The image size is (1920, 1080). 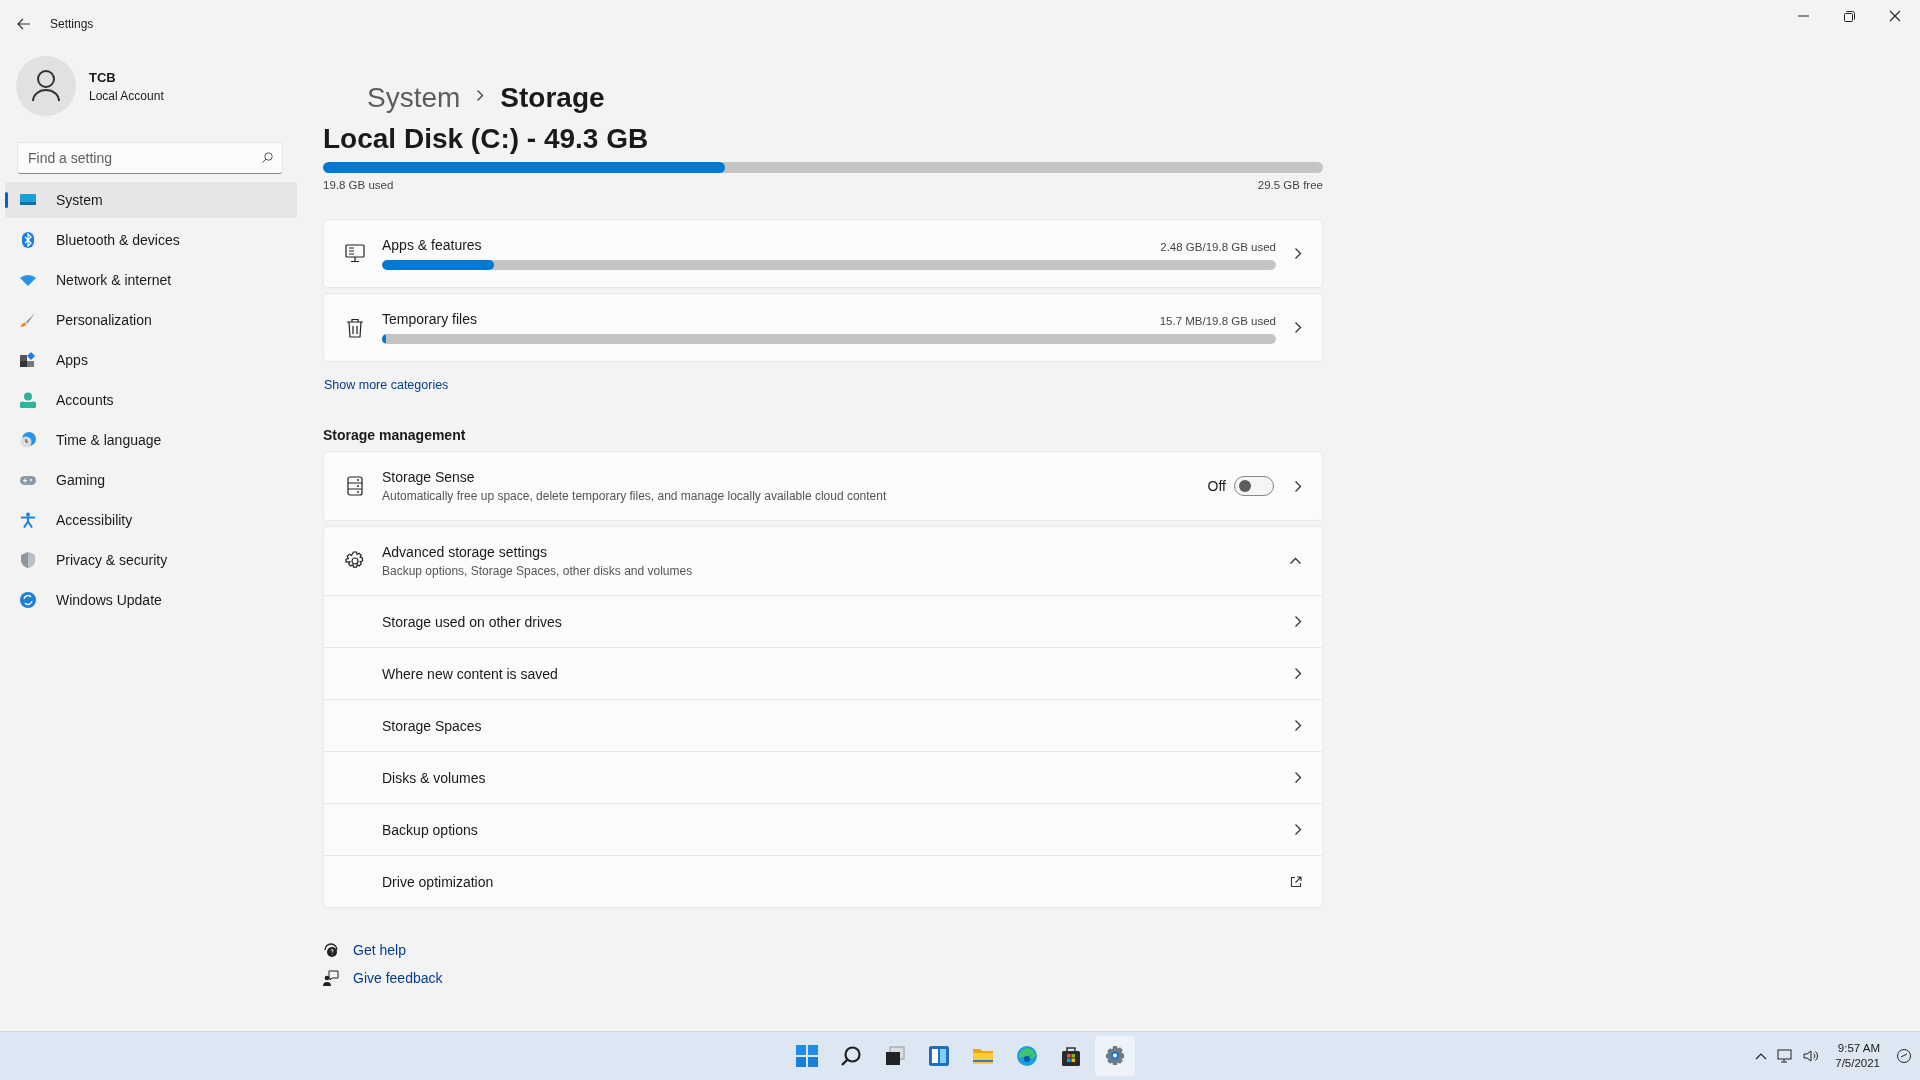 I want to click on category-card: Apps & features 2.48 GB/19.8 GB used, so click(x=823, y=253).